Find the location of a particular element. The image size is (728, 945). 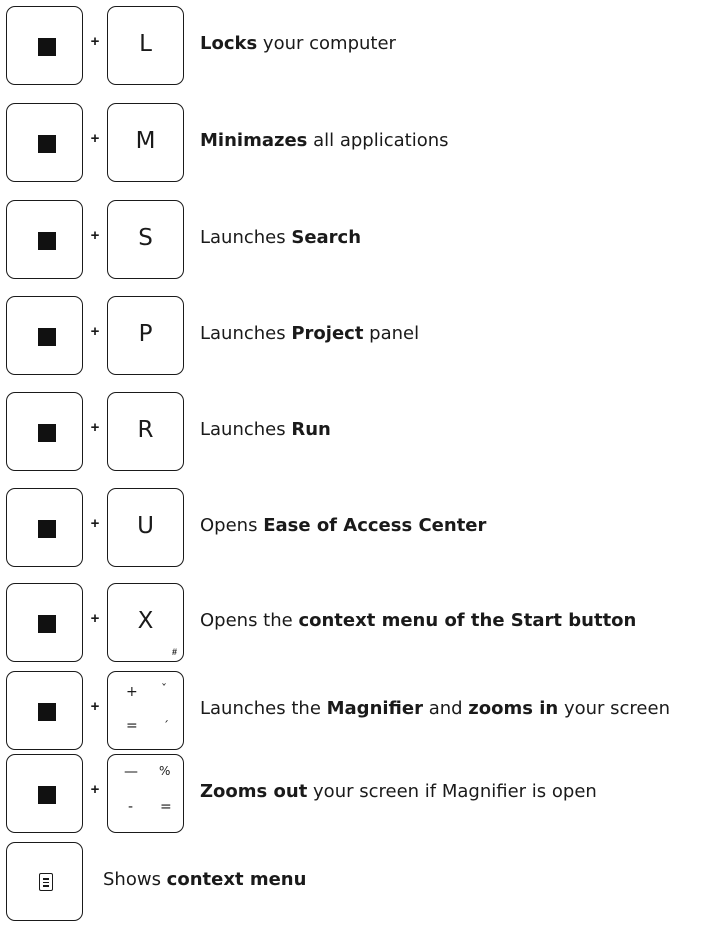

shortcut-description: Minimazes all applications is located at coordinates (324, 140).